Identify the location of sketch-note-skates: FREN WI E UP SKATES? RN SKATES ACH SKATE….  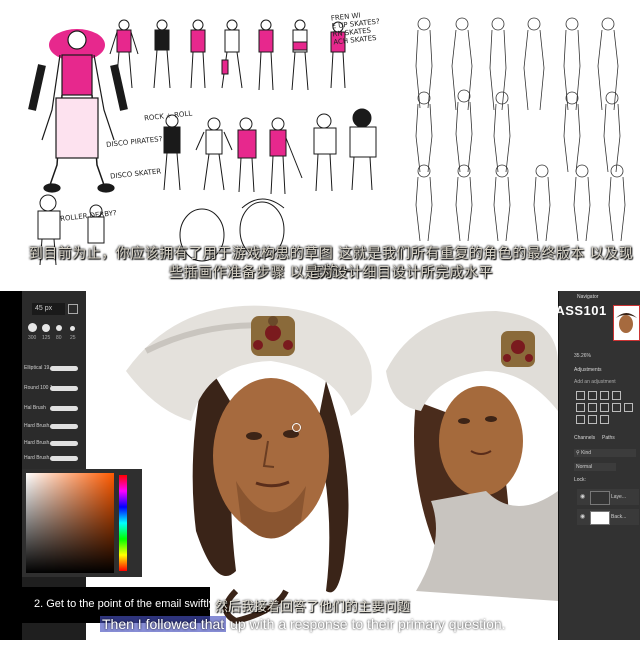
(355, 29).